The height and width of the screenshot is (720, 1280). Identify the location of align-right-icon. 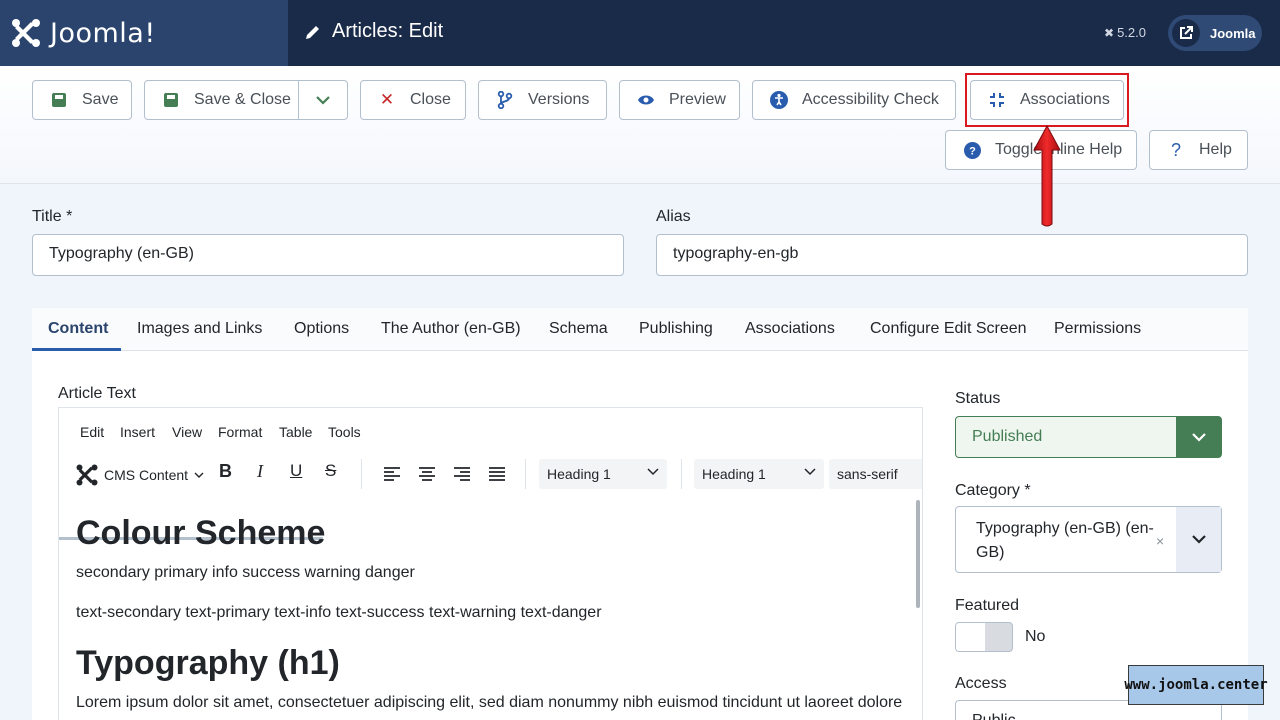
(462, 474).